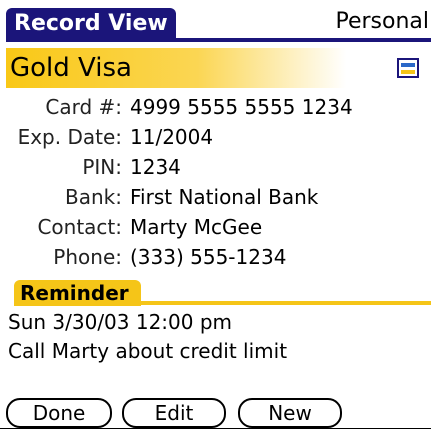 This screenshot has height=433, width=431. I want to click on form-title: Record View, so click(91, 24).